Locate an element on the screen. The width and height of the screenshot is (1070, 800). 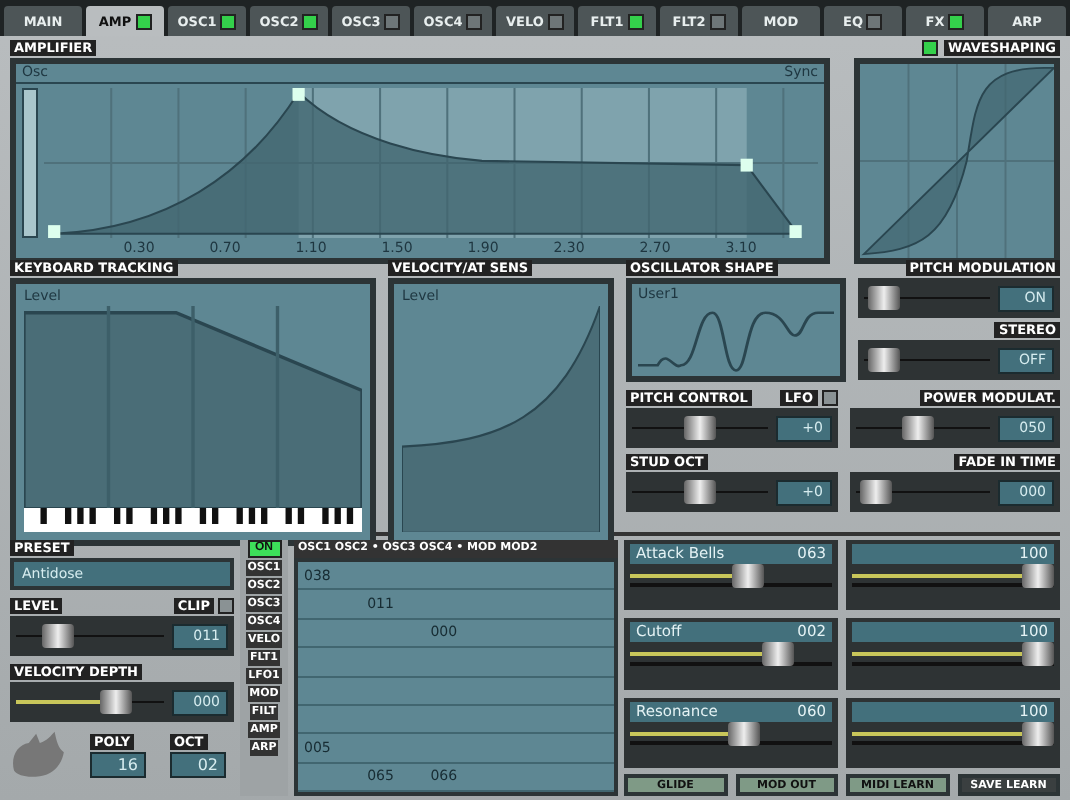
value-display: 02 is located at coordinates (198, 765).